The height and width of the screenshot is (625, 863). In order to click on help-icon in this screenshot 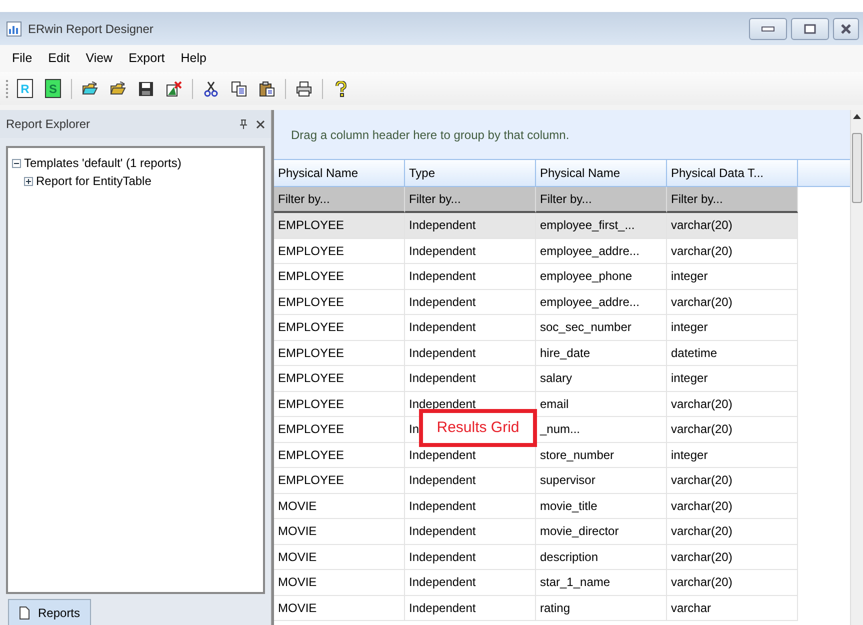, I will do `click(341, 88)`.